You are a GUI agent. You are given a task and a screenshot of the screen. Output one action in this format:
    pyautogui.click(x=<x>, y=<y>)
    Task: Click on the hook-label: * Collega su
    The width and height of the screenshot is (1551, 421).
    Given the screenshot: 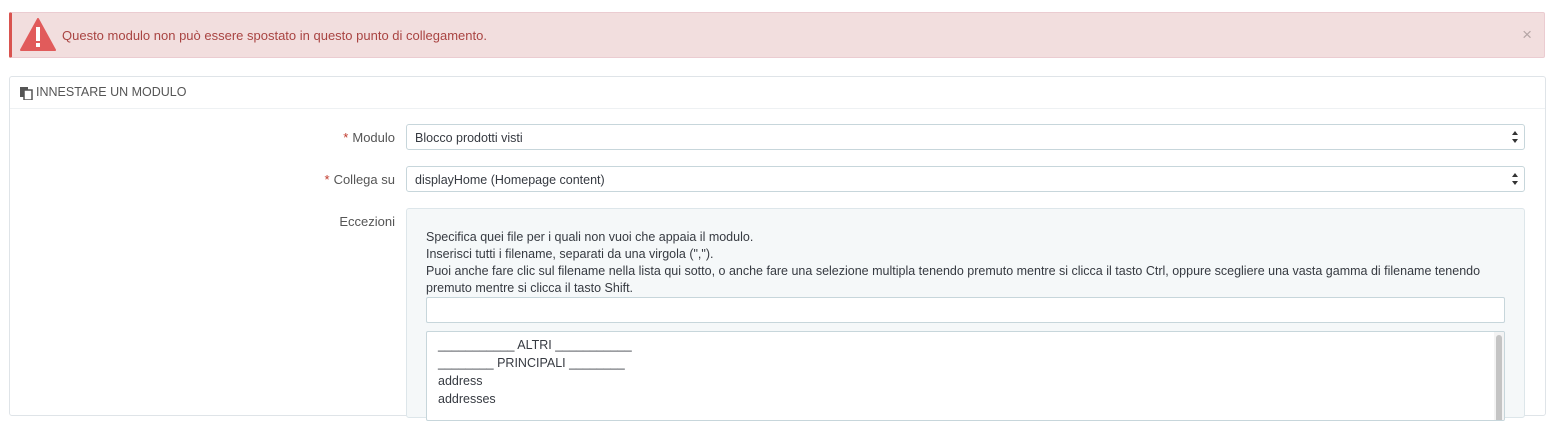 What is the action you would take?
    pyautogui.click(x=198, y=179)
    